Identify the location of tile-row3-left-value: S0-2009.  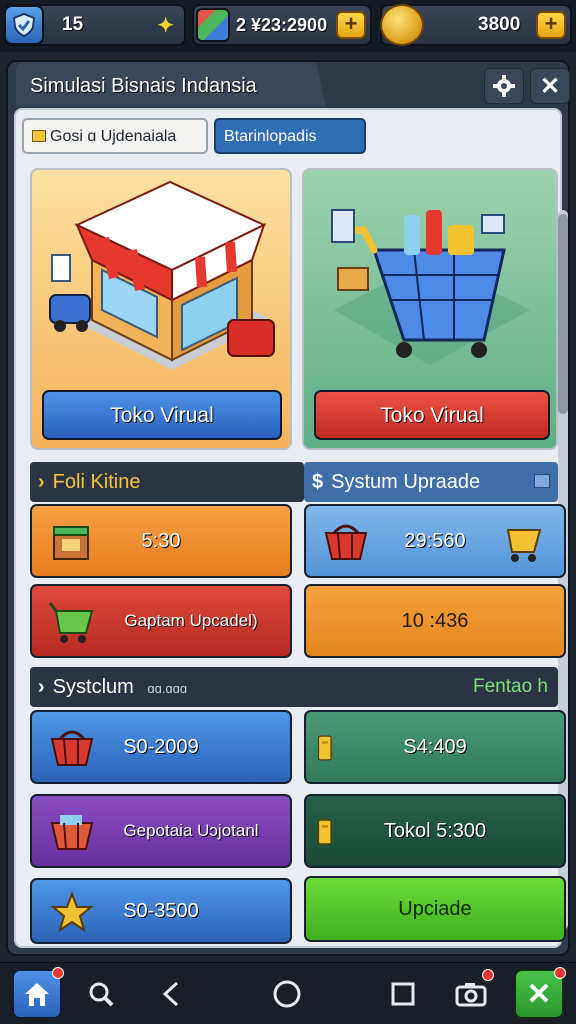
(161, 746).